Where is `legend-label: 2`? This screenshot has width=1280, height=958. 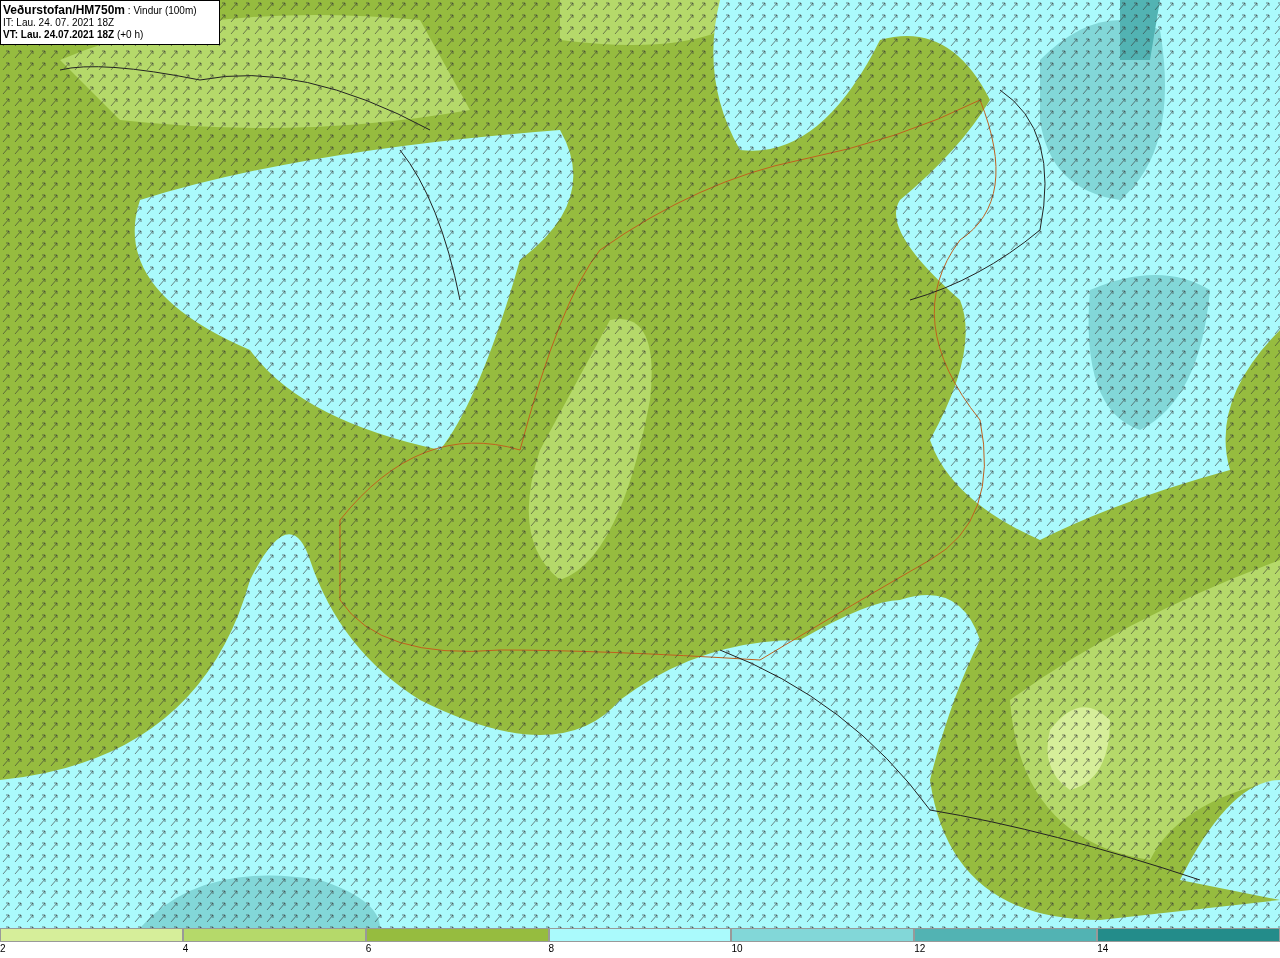
legend-label: 2 is located at coordinates (3, 949).